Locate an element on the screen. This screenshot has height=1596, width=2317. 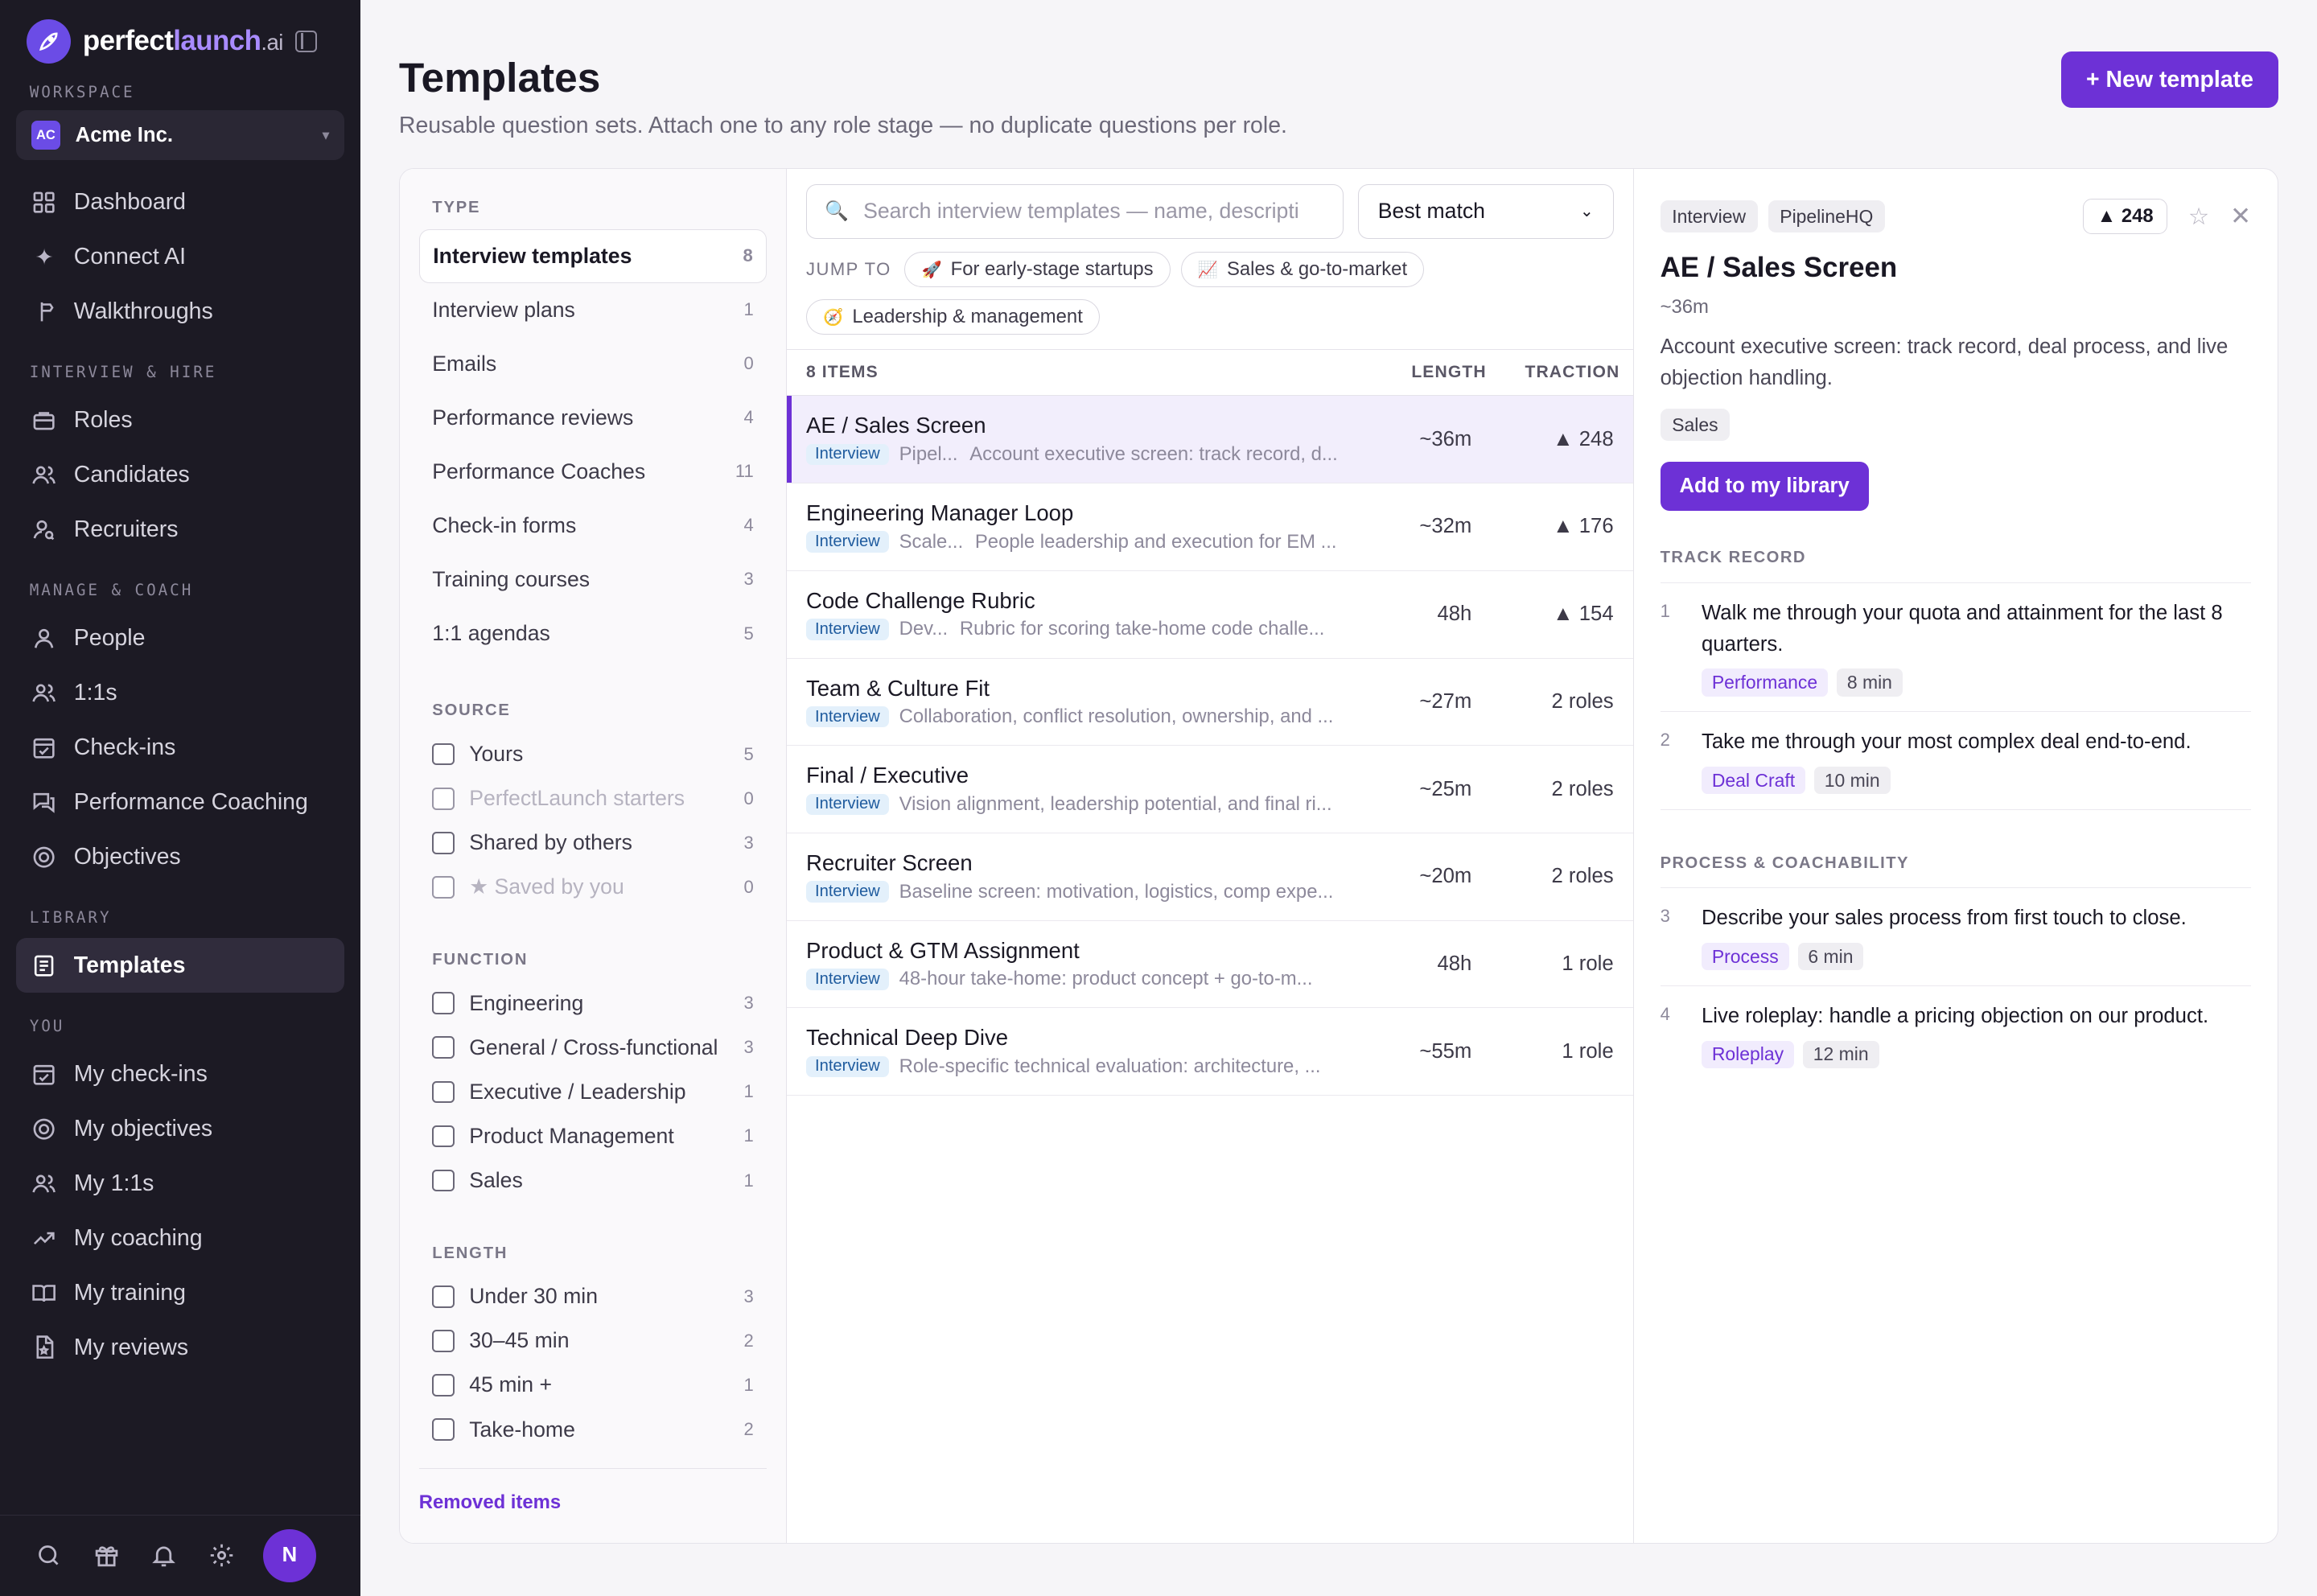
sidebar-collapse-icon is located at coordinates (306, 41).